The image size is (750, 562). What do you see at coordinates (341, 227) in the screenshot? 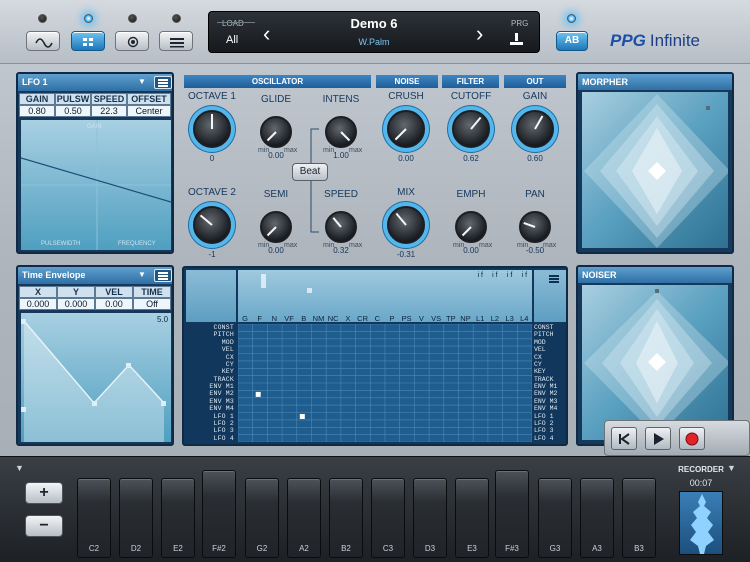
I see `knob-speed` at bounding box center [341, 227].